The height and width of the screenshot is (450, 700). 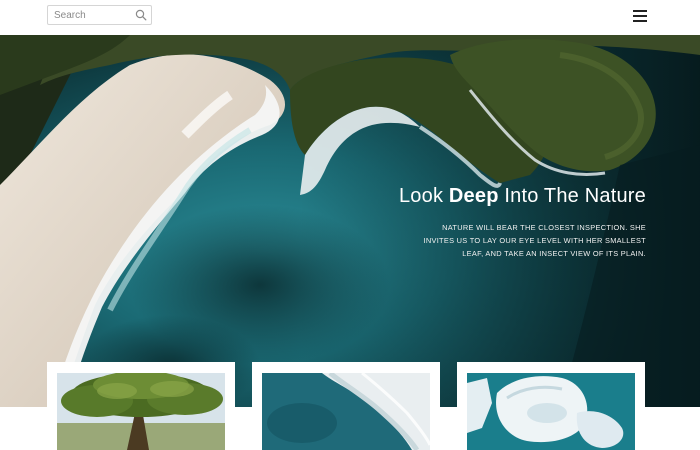 I want to click on iceberg-photo, so click(x=551, y=411).